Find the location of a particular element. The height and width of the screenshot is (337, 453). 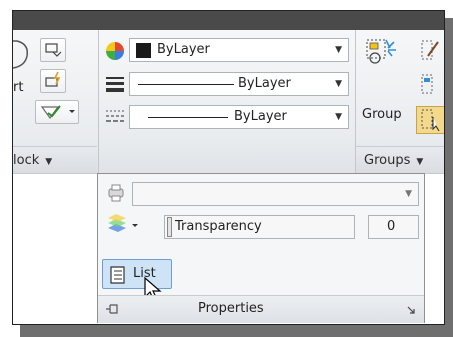

edit-block-button is located at coordinates (53, 81).